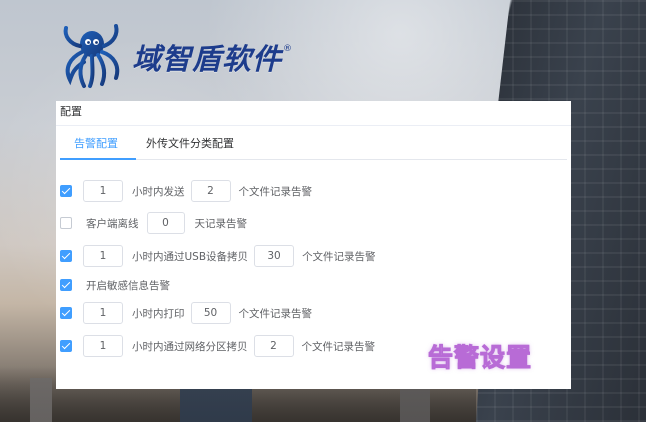 This screenshot has width=646, height=422. I want to click on rule-offline-days-input: 0, so click(165, 223).